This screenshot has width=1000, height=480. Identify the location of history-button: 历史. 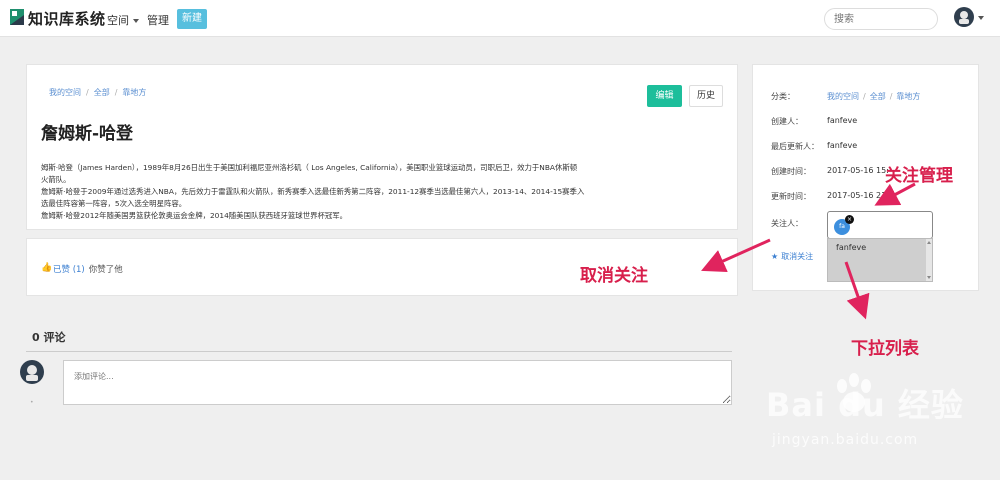
(706, 96).